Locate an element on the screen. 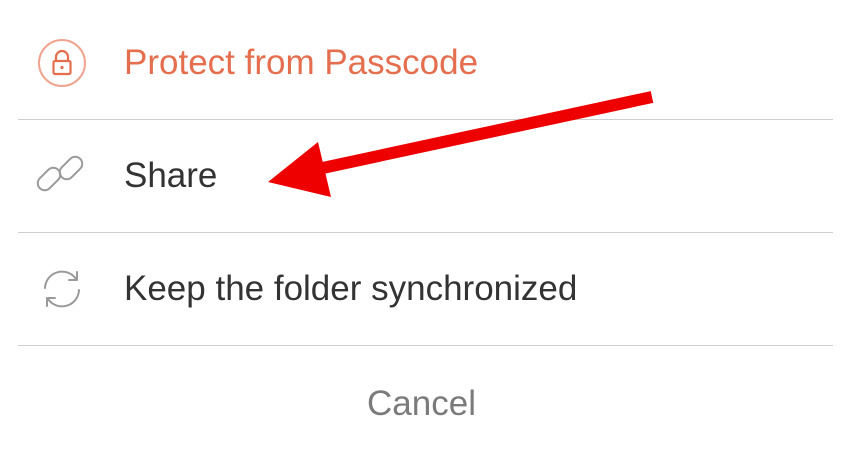  protect-from-passcode-label: Protect from Passcode is located at coordinates (301, 62).